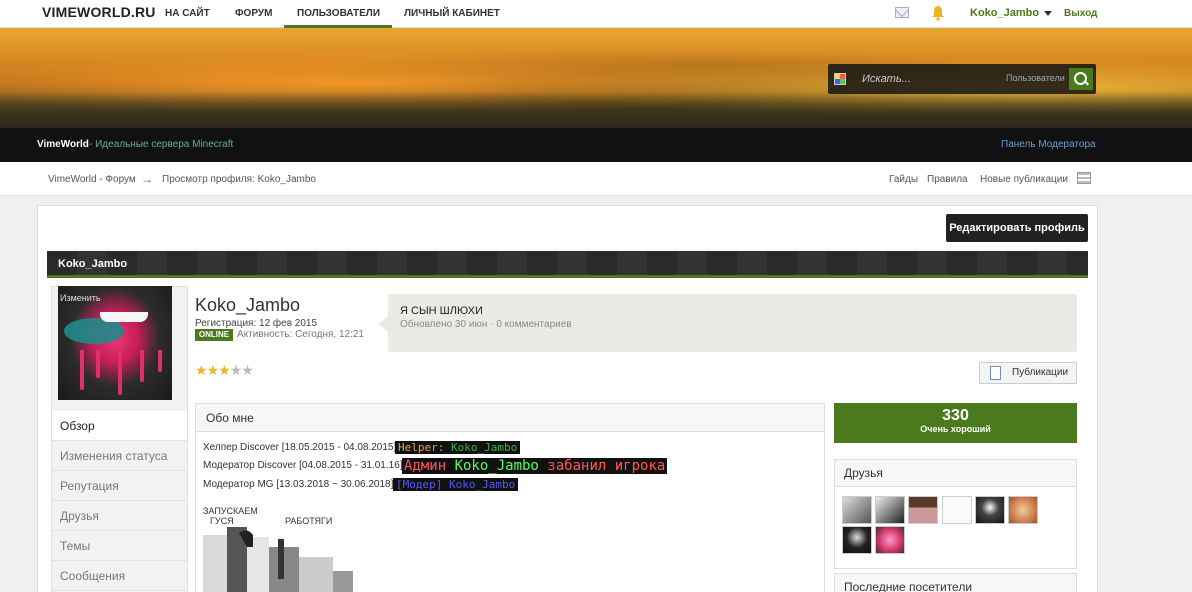 The image size is (1192, 592). What do you see at coordinates (248, 305) in the screenshot?
I see `profile-name: Koko_Jambo` at bounding box center [248, 305].